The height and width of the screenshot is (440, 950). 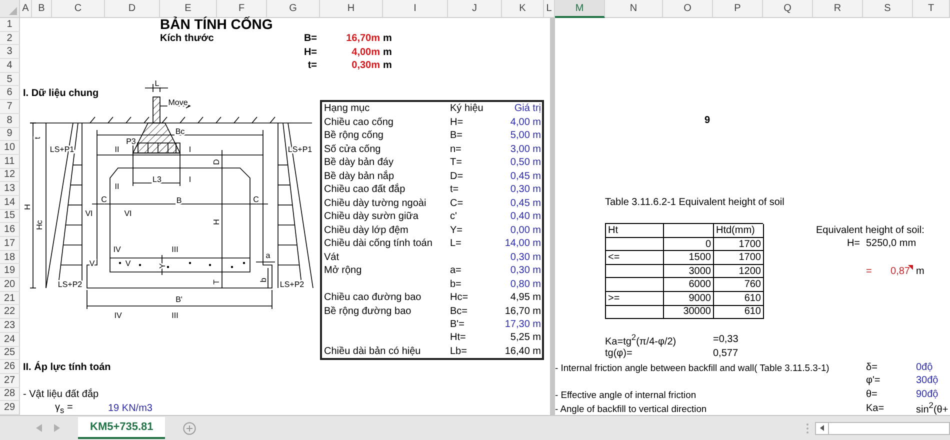 I want to click on table-cell: Chiều dài bản có hiệu, so click(x=372, y=351).